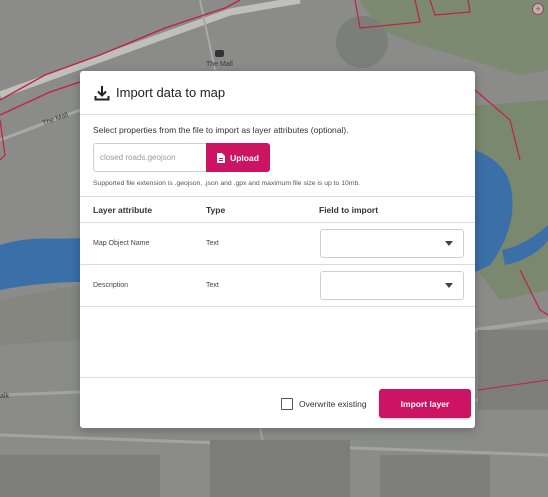 Image resolution: width=548 pixels, height=497 pixels. What do you see at coordinates (221, 157) in the screenshot?
I see `file-icon` at bounding box center [221, 157].